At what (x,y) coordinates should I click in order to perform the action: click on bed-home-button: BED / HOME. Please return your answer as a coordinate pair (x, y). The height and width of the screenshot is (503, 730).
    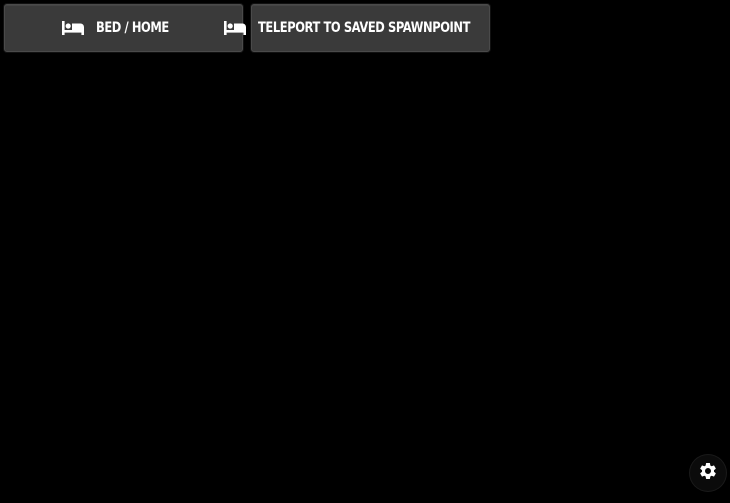
    Looking at the image, I should click on (123, 28).